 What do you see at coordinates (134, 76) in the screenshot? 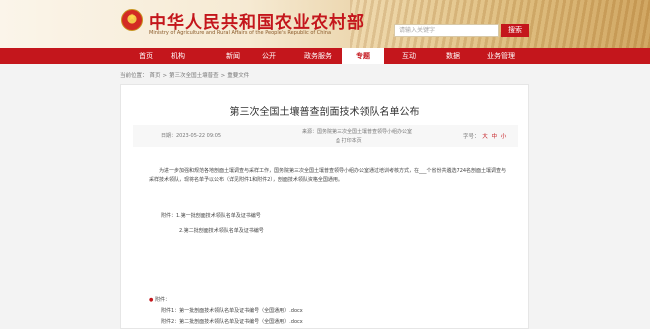
I see `breadcrumb-prefix: 当前位置：` at bounding box center [134, 76].